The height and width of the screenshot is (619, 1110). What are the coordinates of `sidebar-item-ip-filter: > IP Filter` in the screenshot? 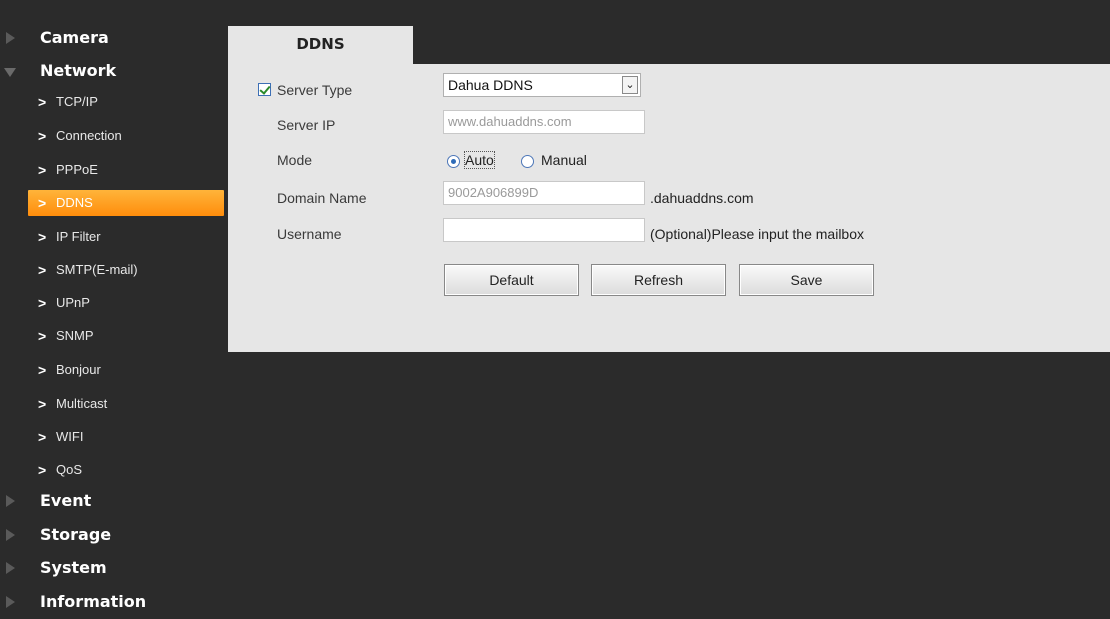 It's located at (126, 237).